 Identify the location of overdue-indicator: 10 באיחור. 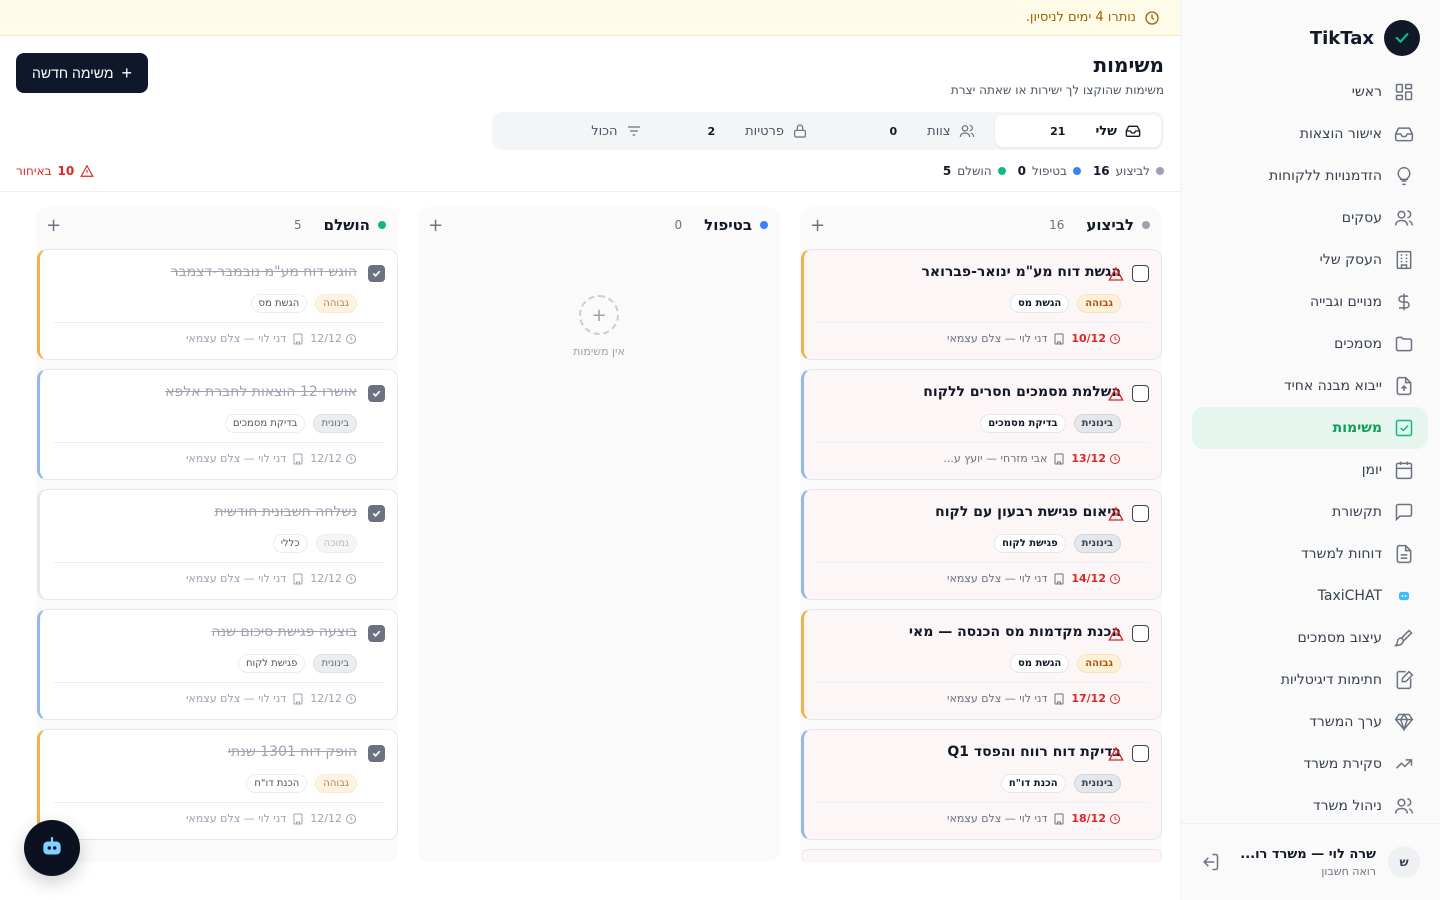
(55, 171).